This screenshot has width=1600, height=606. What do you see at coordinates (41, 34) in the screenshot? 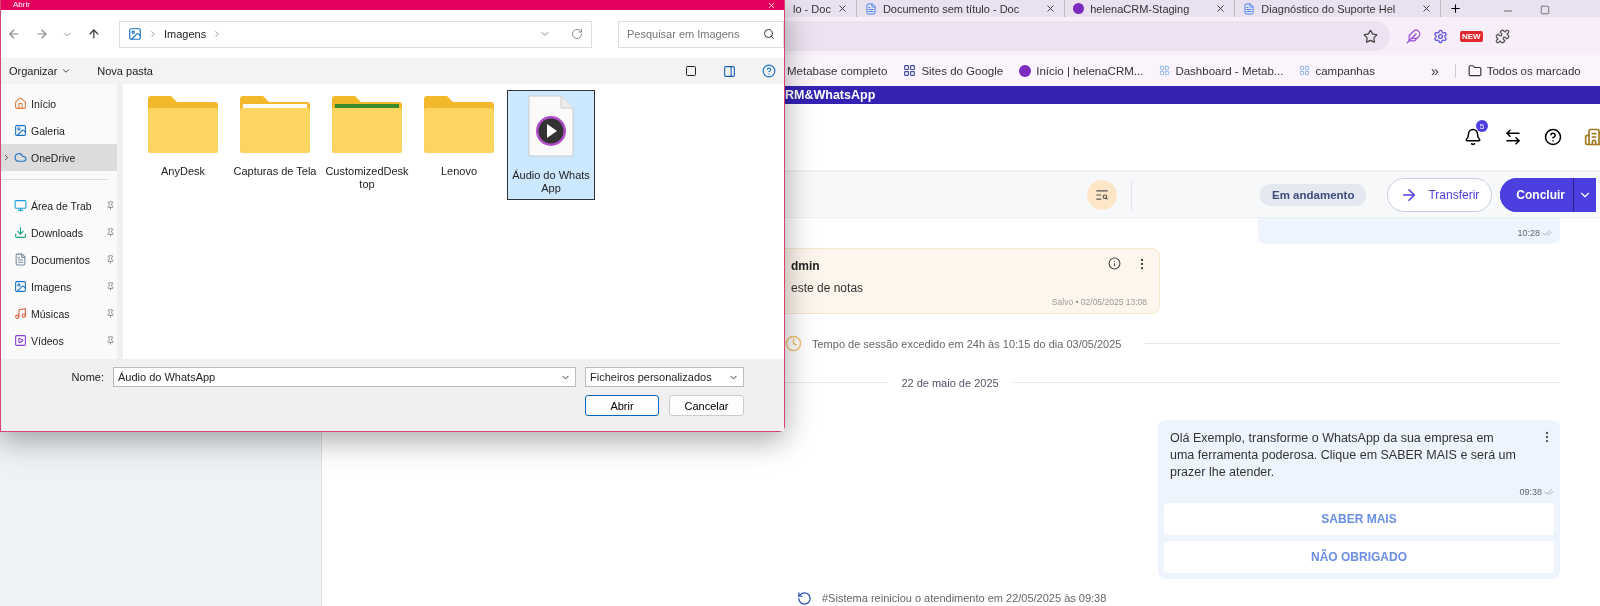
I see `forward-icon` at bounding box center [41, 34].